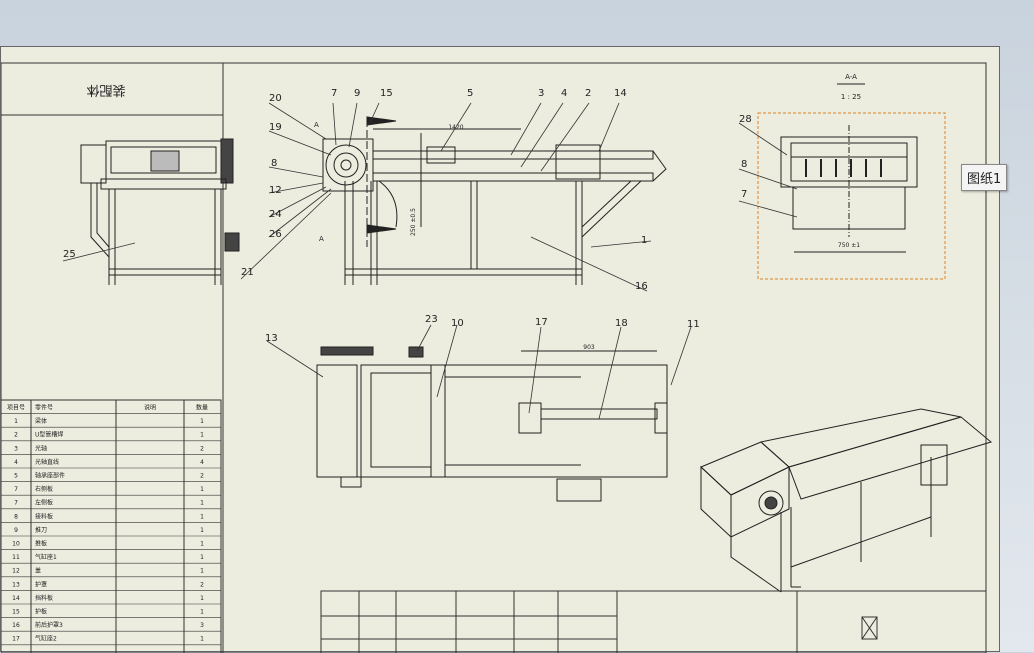 Image resolution: width=1034 pixels, height=653 pixels. Describe the element at coordinates (413, 222) in the screenshot. I see `dim-250: 250 ±0.5` at that location.